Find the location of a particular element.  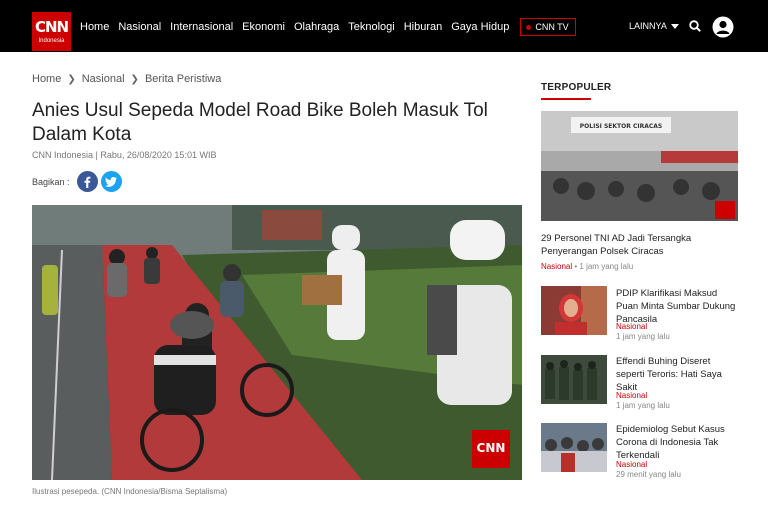

article-meta-item-2: Nasional 1 jam yang lalu is located at coordinates (643, 401).